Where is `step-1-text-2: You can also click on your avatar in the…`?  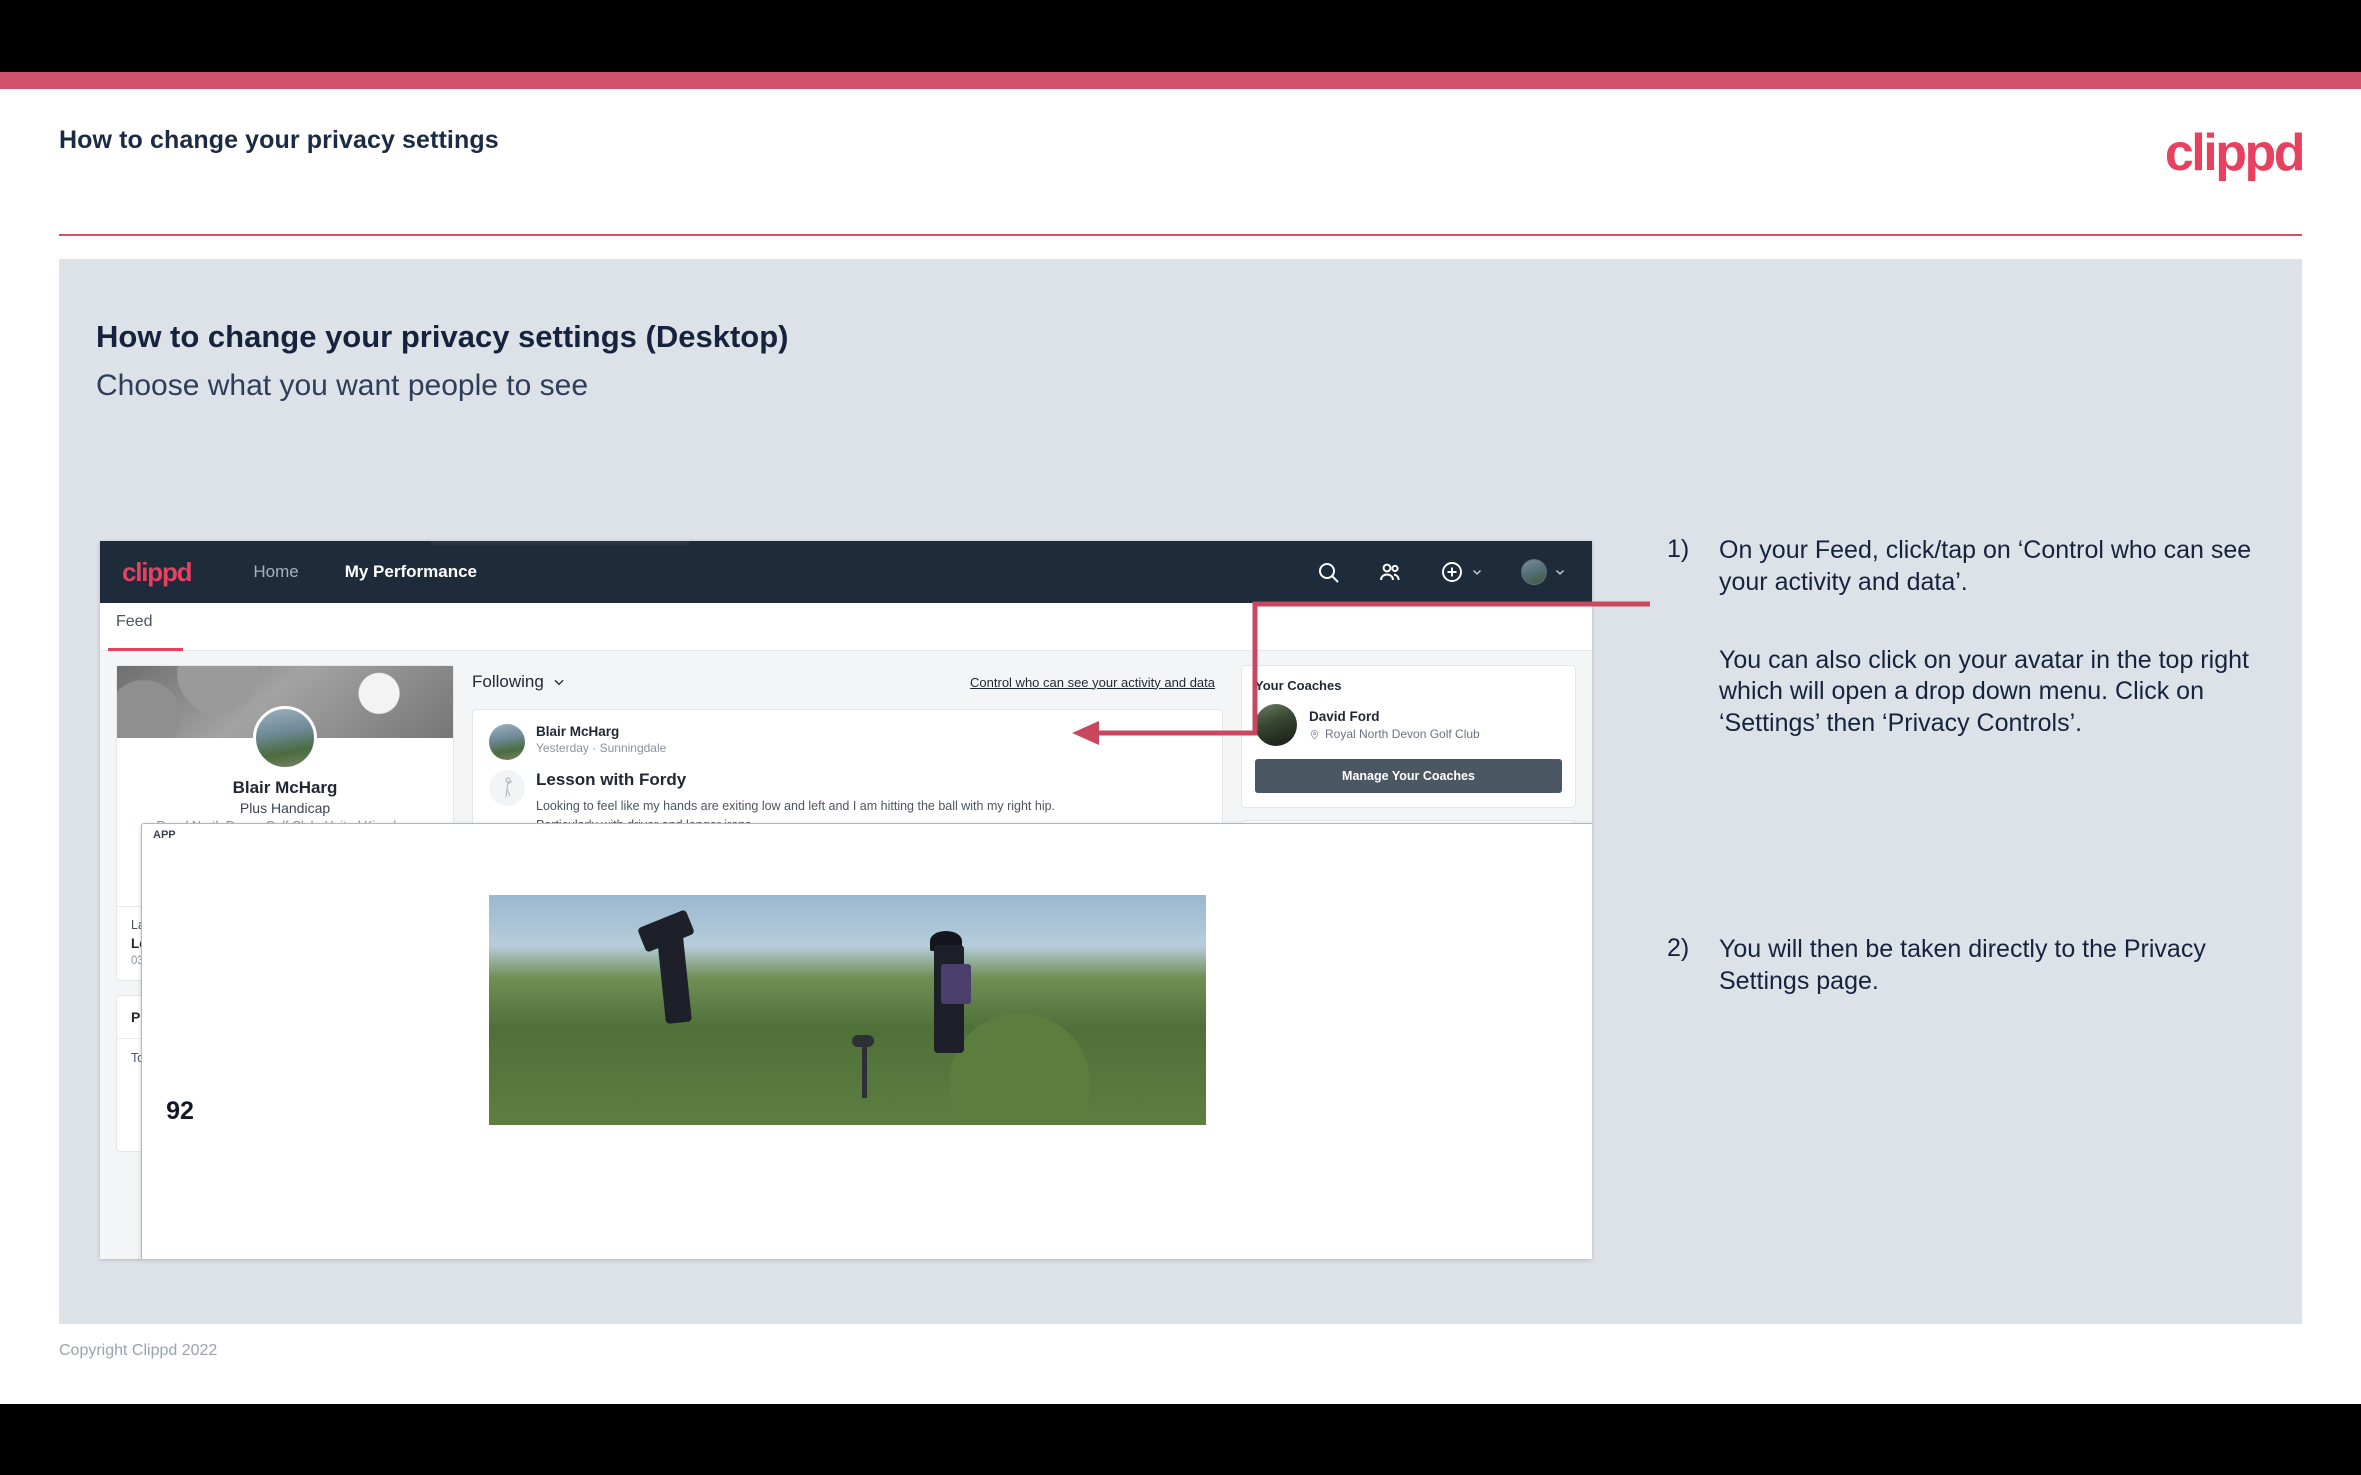 step-1-text-2: You can also click on your avatar in the… is located at coordinates (1984, 691).